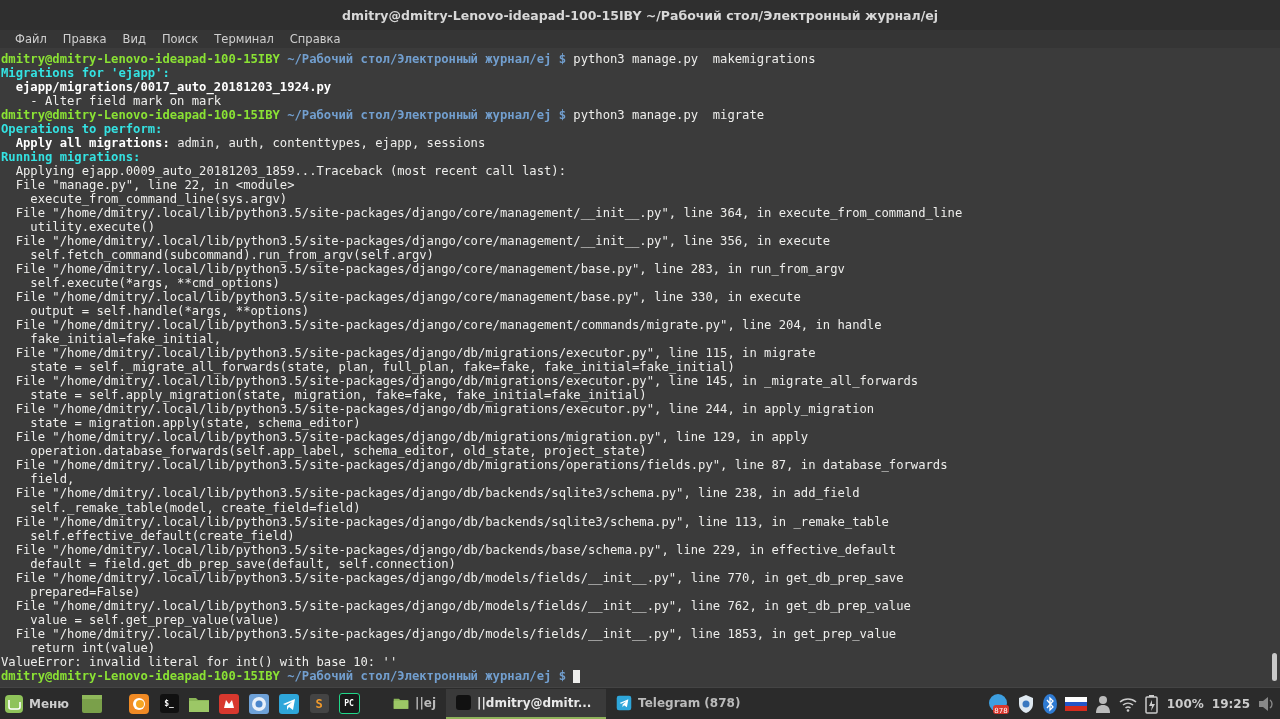 The height and width of the screenshot is (719, 1280). I want to click on wifi-icon, so click(1127, 703).